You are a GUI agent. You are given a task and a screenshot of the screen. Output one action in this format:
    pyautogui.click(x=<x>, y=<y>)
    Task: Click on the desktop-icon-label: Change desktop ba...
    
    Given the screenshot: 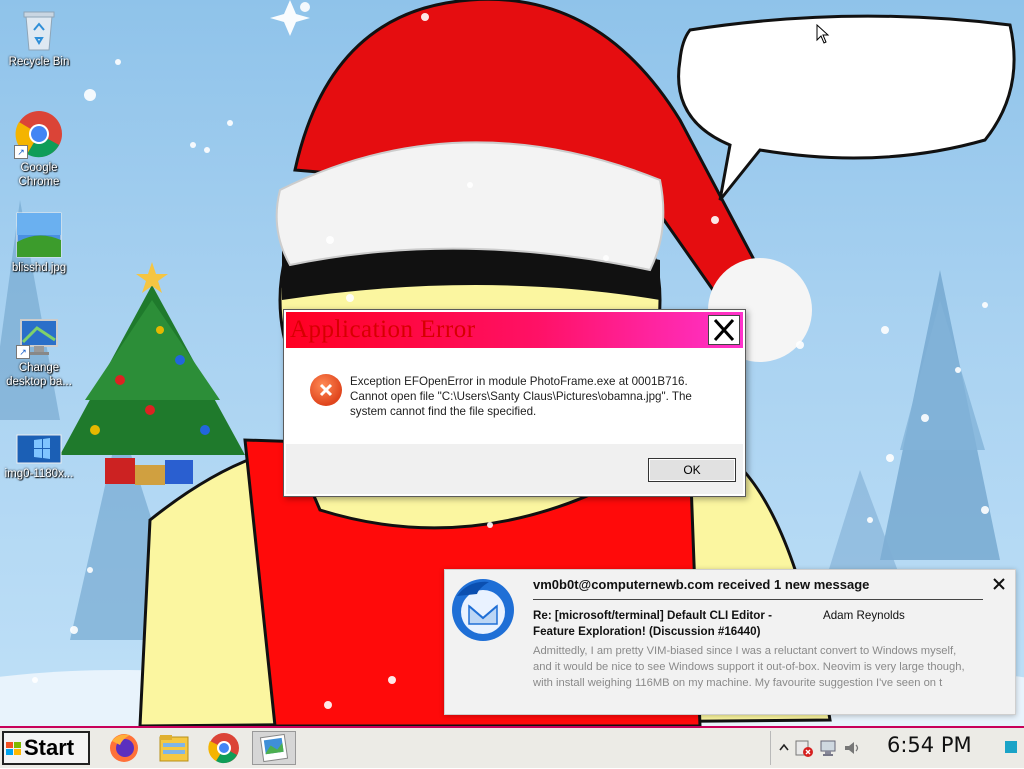 What is the action you would take?
    pyautogui.click(x=39, y=375)
    